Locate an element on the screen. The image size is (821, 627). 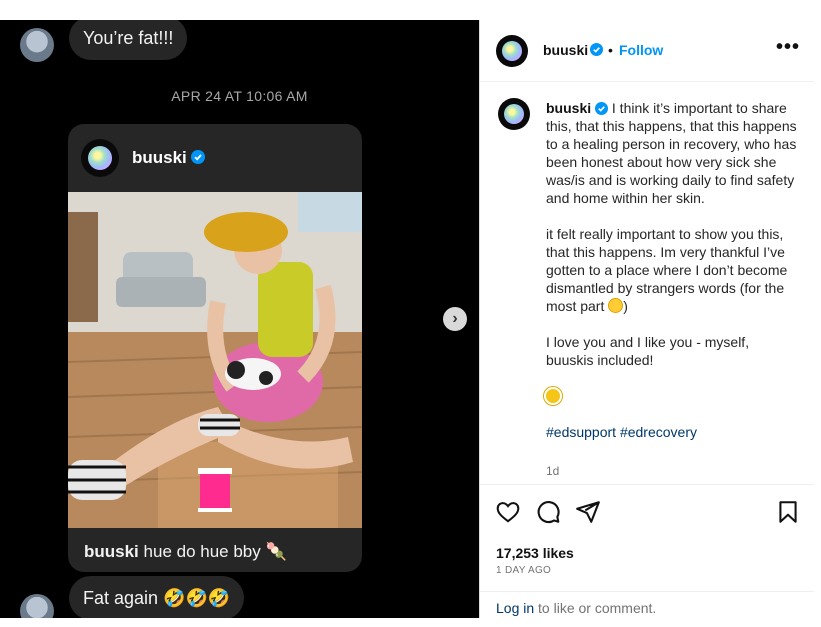
caption-paragraph-2-end: ) is located at coordinates (625, 306).